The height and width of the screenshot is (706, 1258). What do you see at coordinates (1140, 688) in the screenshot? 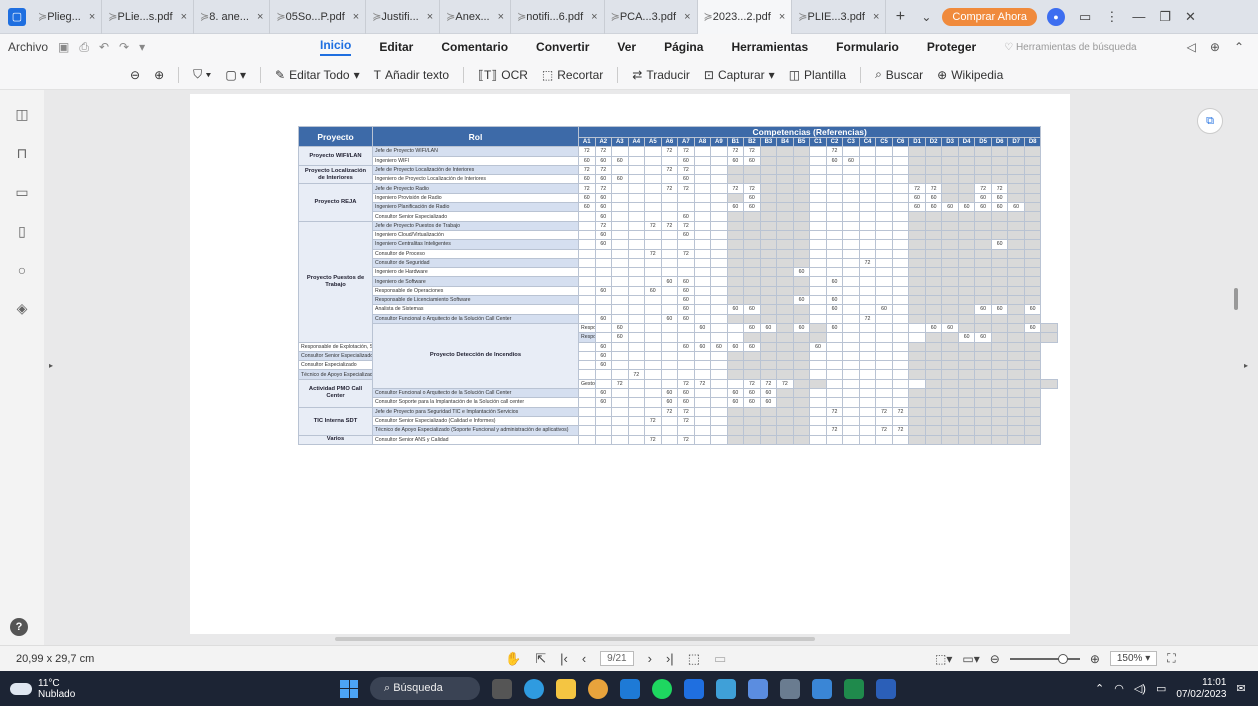
I see `volume-icon: ◁)` at bounding box center [1140, 688].